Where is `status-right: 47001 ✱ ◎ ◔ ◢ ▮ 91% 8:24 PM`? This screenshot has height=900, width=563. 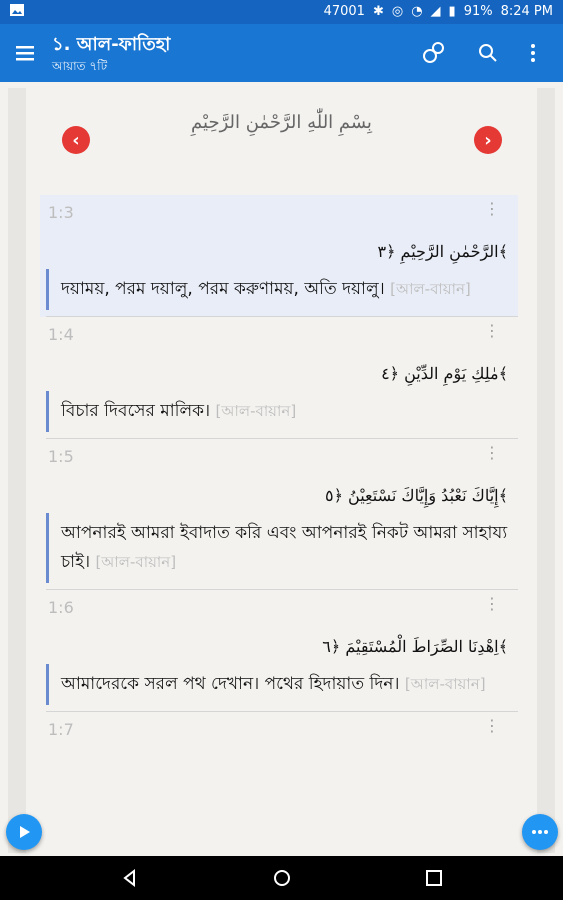
status-right: 47001 ✱ ◎ ◔ ◢ ▮ 91% 8:24 PM is located at coordinates (438, 11).